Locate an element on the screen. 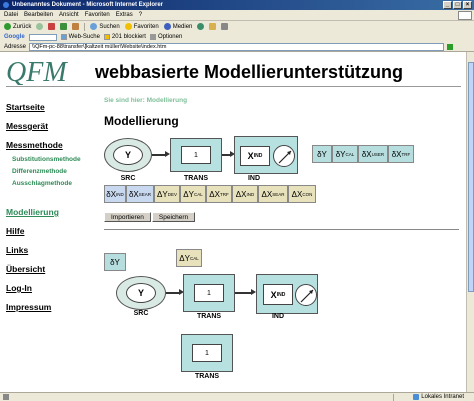  nav-links: Links is located at coordinates (17, 250).